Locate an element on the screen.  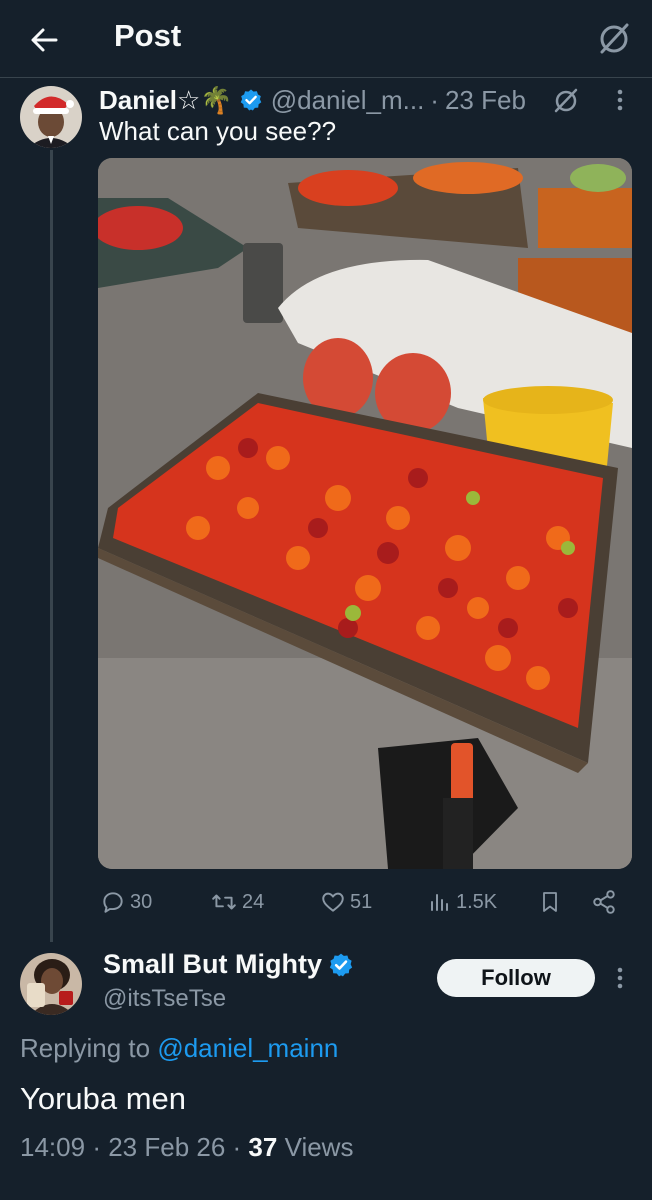
author-avatar is located at coordinates (51, 117).